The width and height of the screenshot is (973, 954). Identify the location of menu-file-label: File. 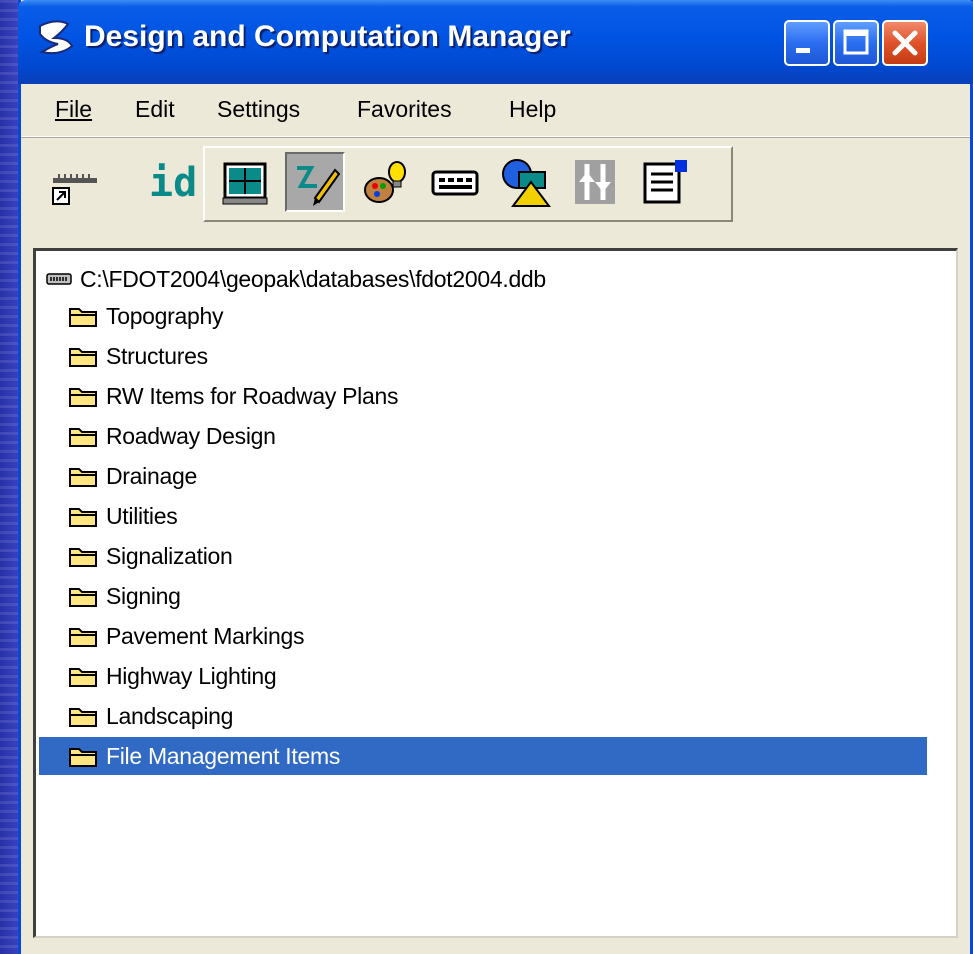
(74, 109).